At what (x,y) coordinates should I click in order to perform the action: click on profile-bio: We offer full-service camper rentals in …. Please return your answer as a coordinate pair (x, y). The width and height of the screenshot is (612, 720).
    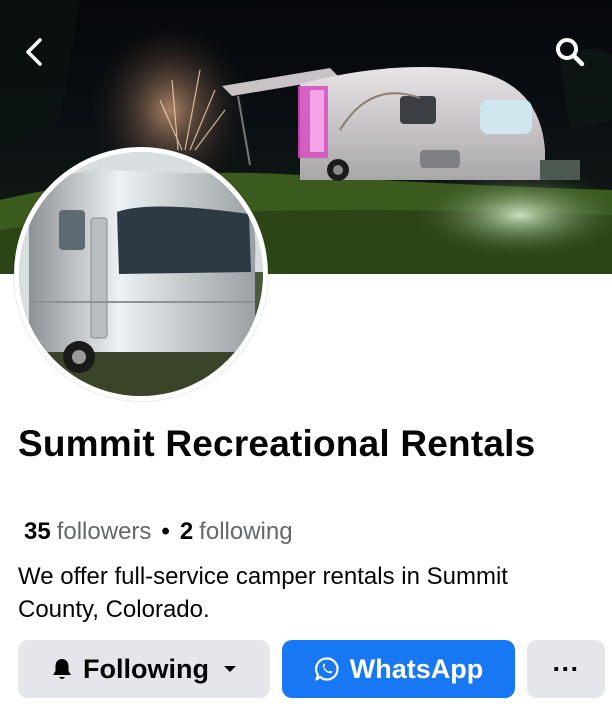
    Looking at the image, I should click on (263, 593).